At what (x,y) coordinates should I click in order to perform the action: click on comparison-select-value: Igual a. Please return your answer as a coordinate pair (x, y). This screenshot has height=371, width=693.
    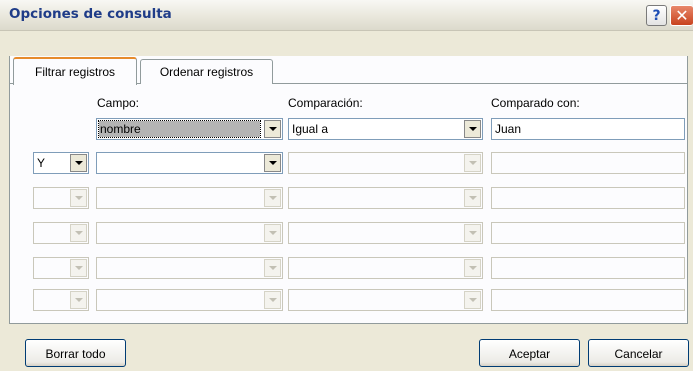
    Looking at the image, I should click on (310, 129).